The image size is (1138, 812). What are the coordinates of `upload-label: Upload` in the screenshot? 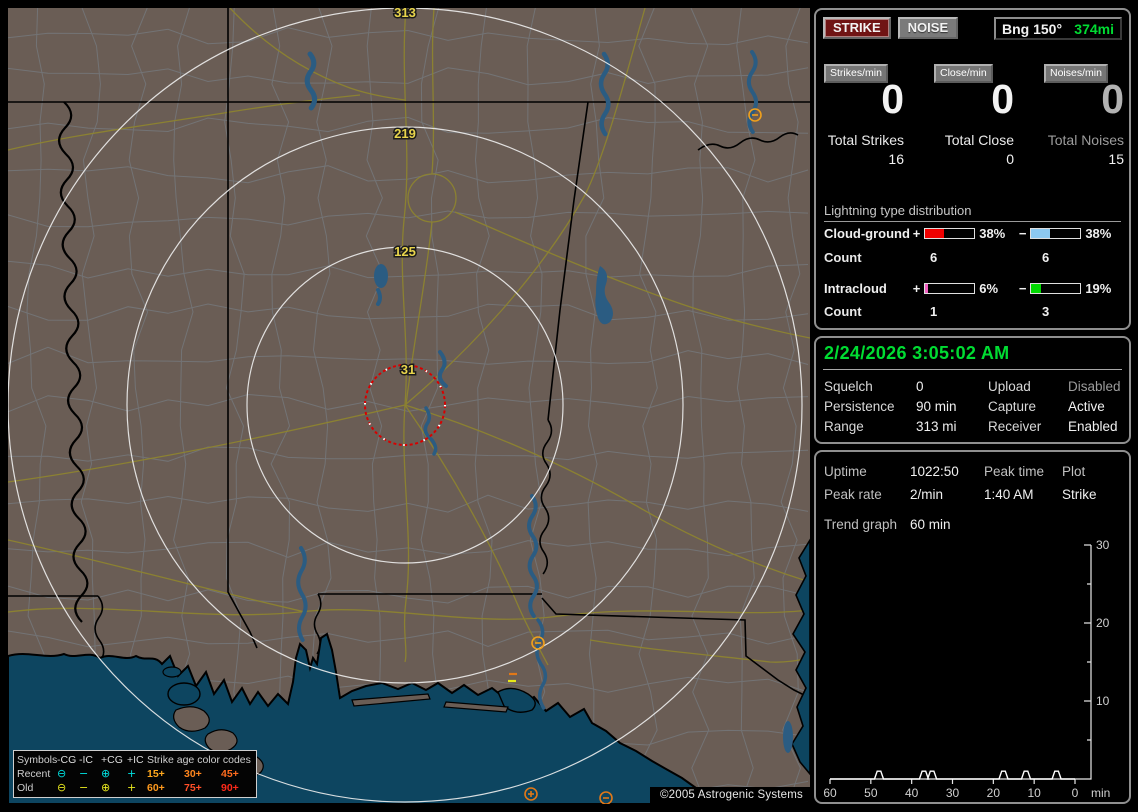 It's located at (1009, 386).